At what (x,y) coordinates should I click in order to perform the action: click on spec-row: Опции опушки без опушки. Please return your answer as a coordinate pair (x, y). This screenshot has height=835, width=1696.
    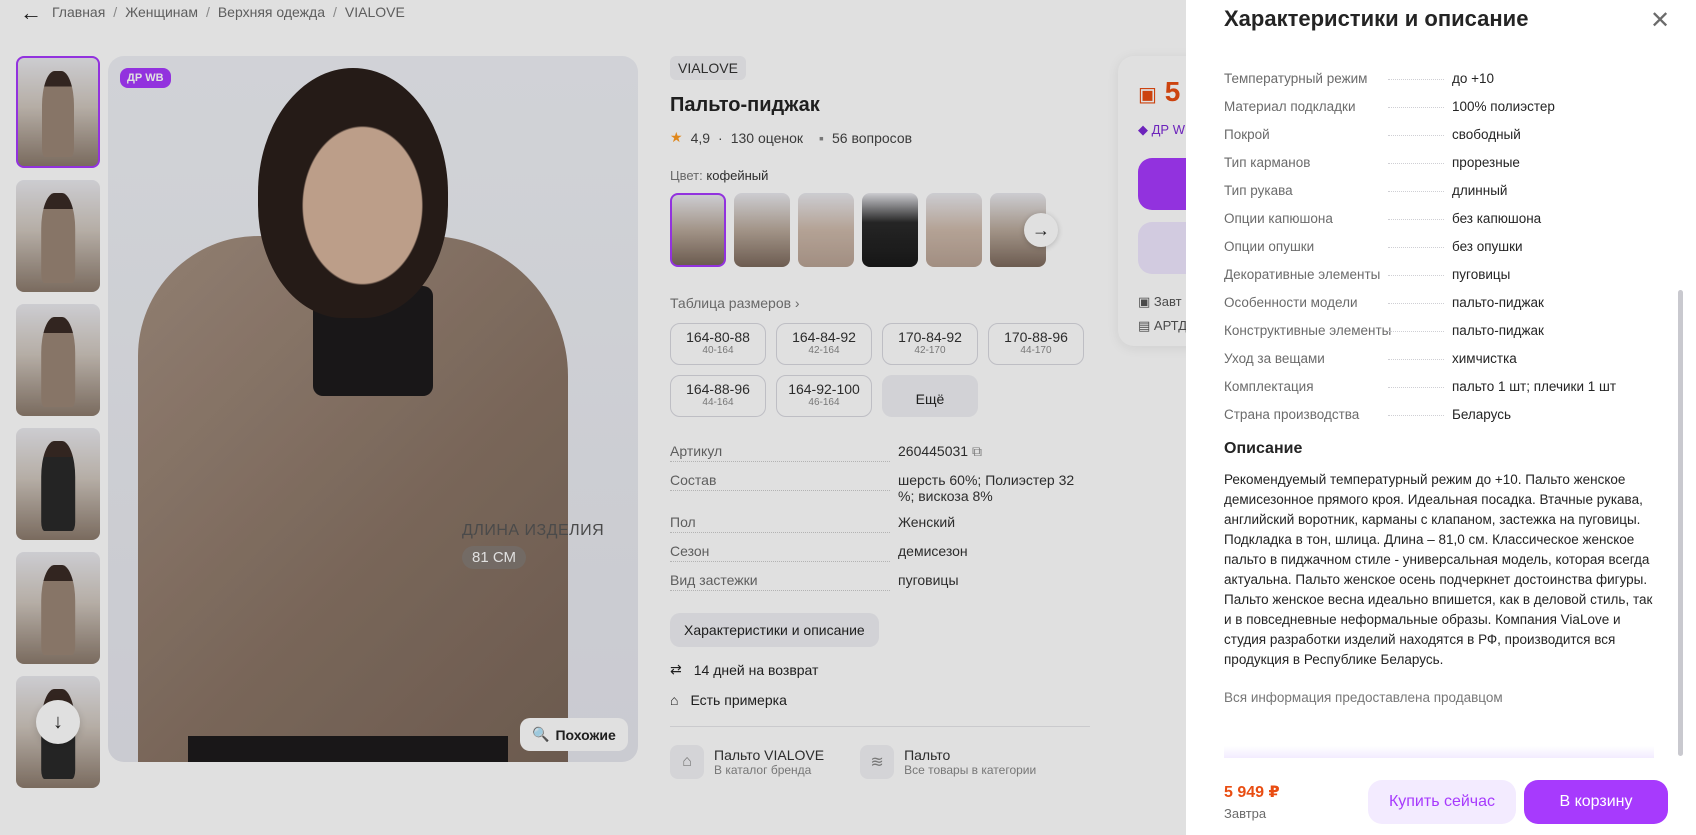
    Looking at the image, I should click on (1444, 240).